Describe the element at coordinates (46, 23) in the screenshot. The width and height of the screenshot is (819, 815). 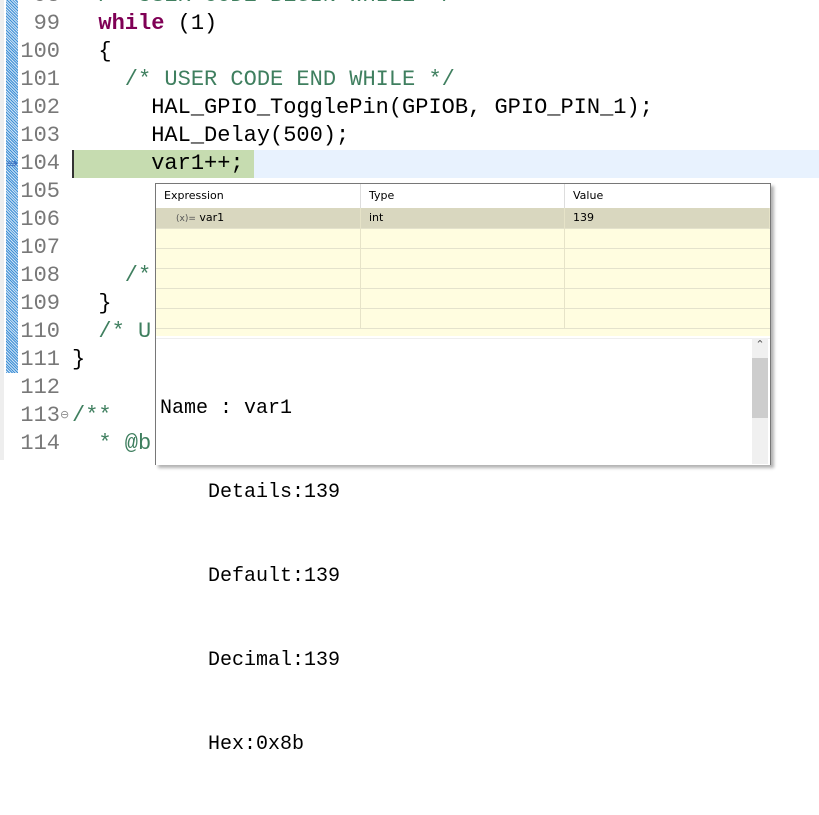
I see `line-number: 99` at that location.